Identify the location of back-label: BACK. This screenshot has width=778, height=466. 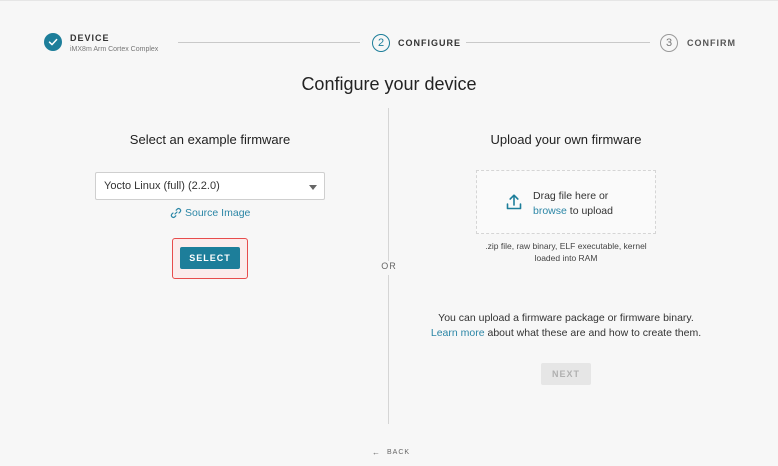
(399, 452).